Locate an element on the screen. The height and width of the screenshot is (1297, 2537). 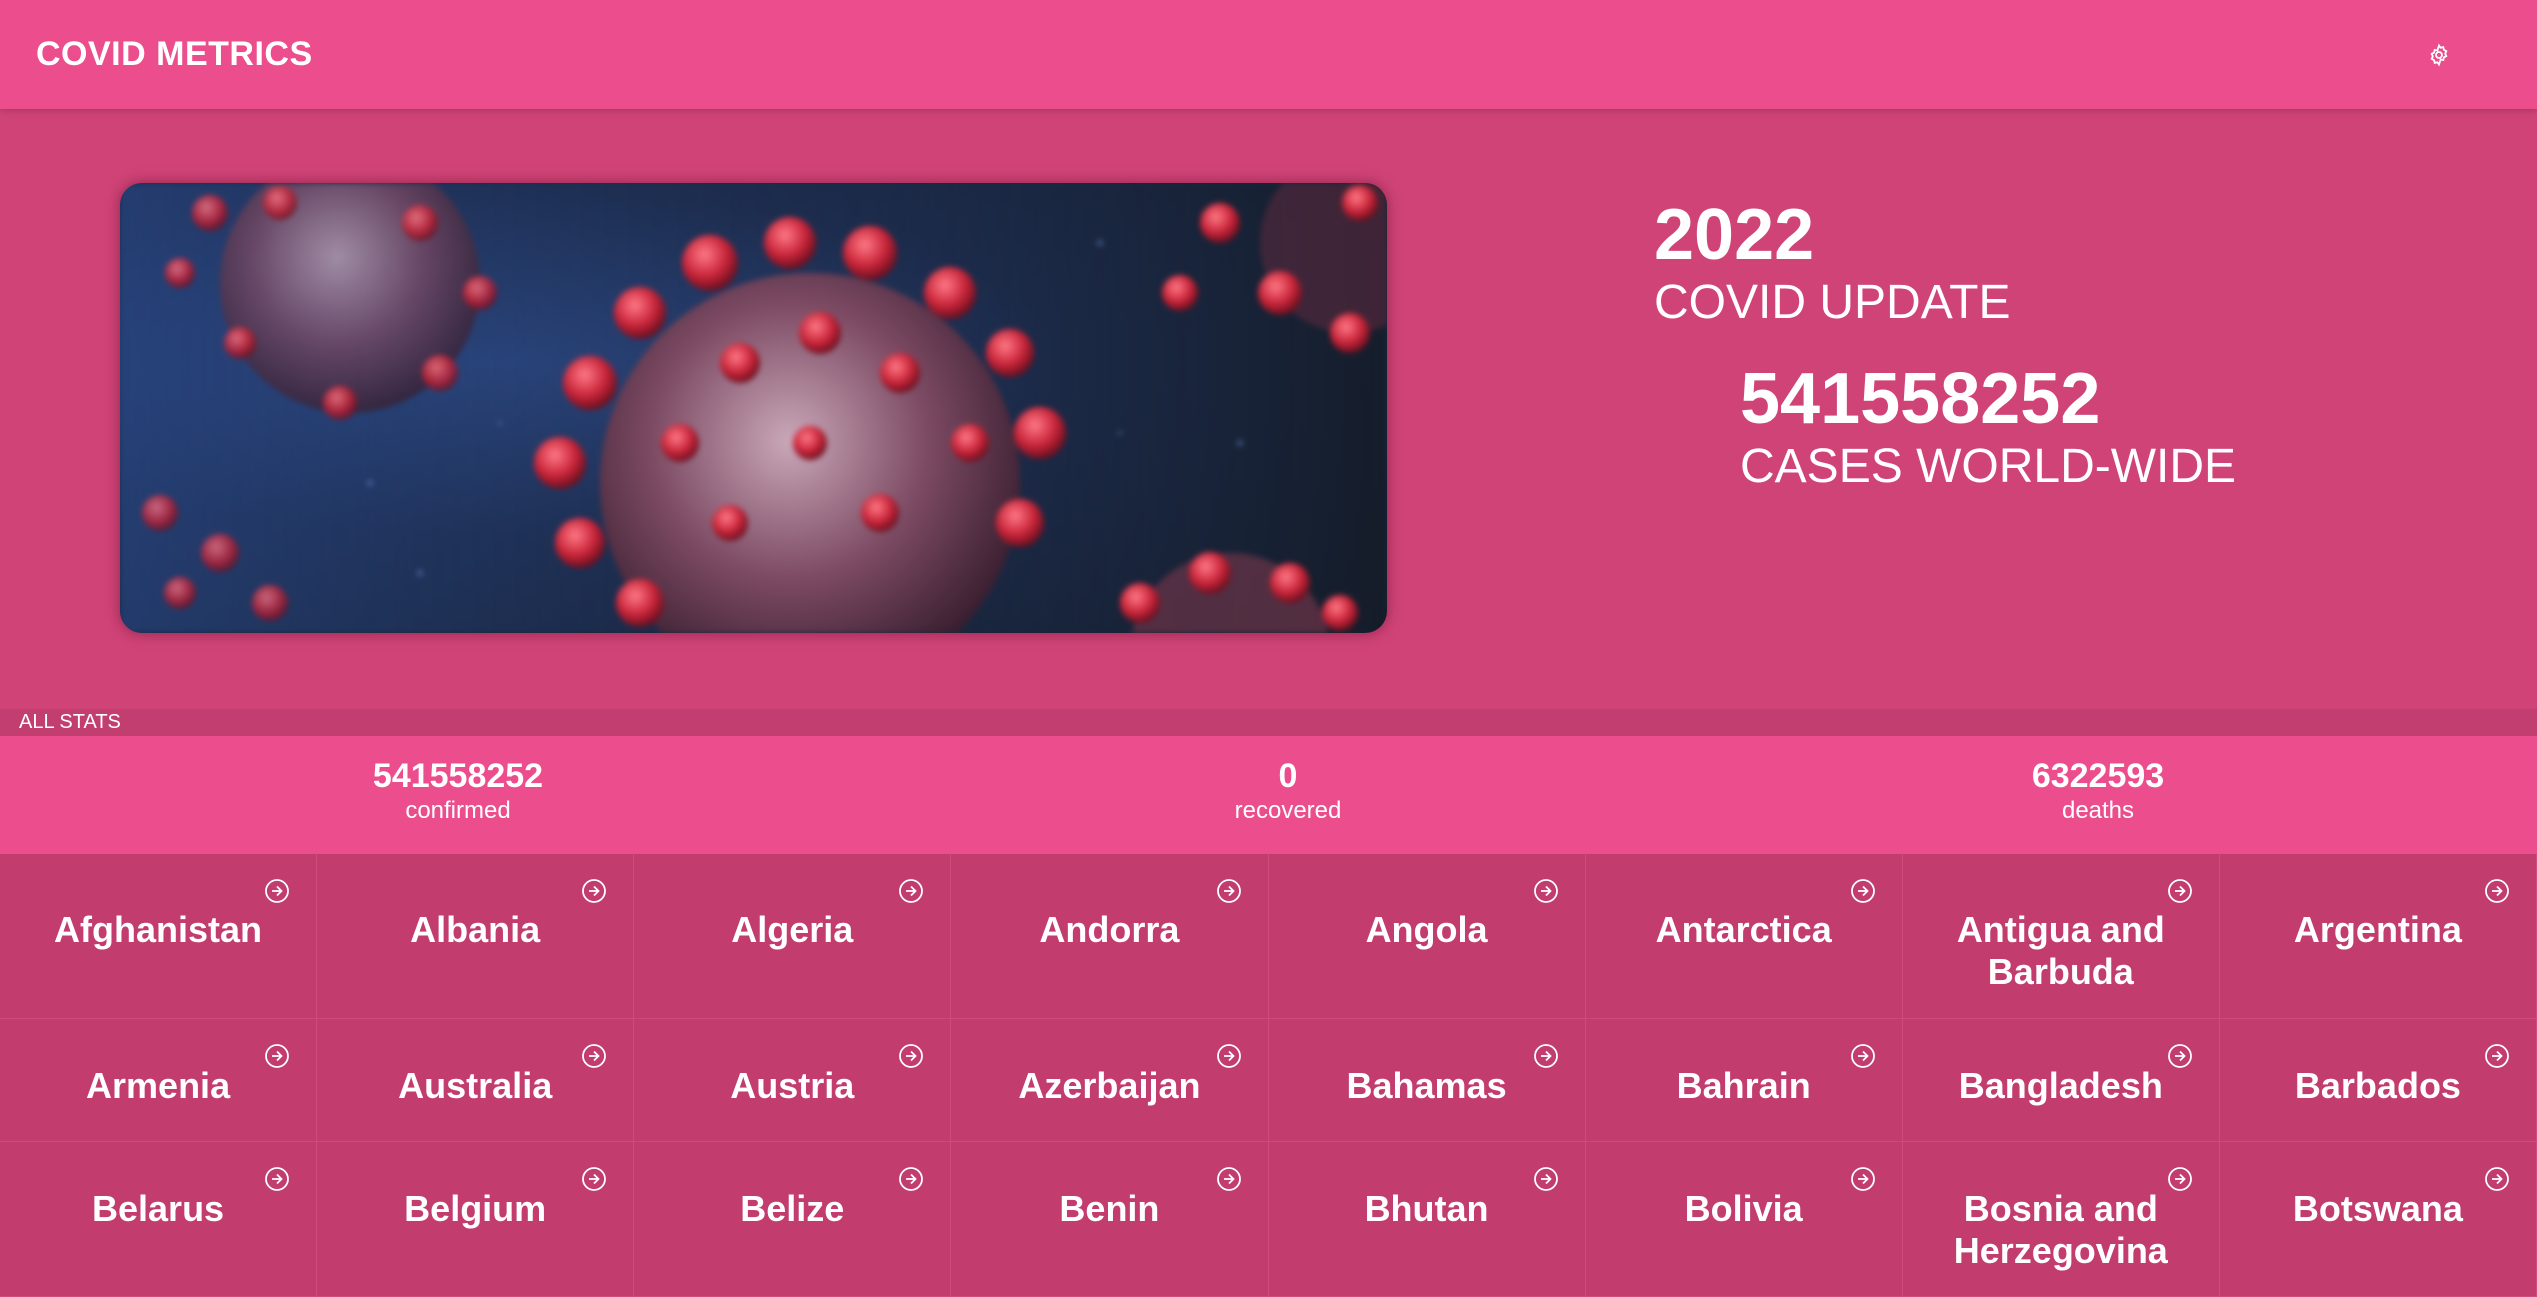
country-name: Azerbaijan is located at coordinates (1109, 1085).